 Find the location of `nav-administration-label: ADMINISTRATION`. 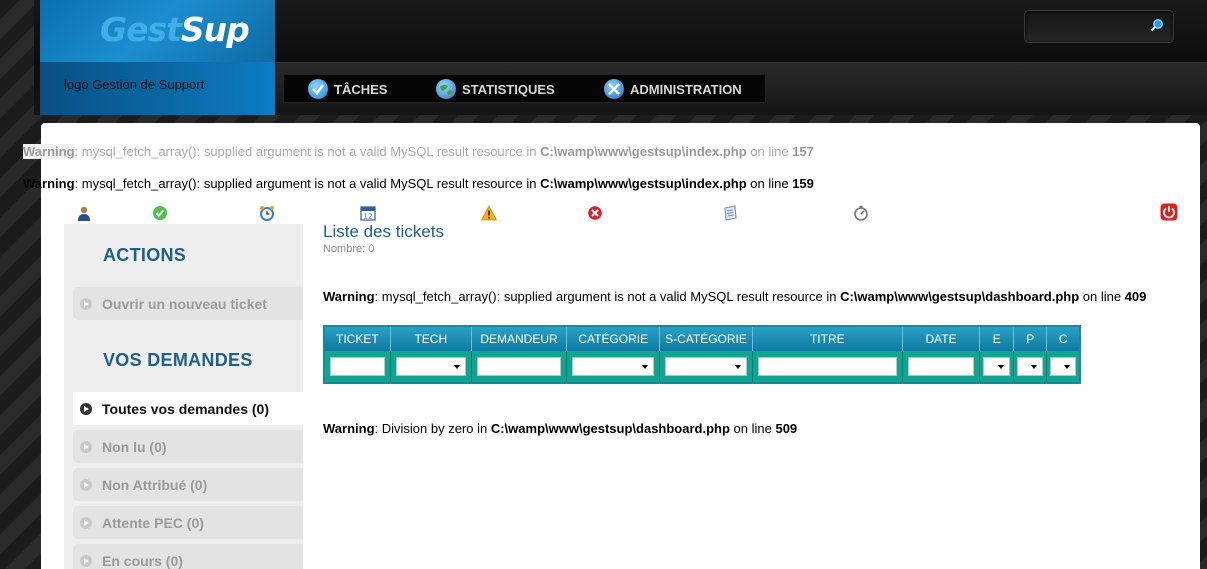

nav-administration-label: ADMINISTRATION is located at coordinates (686, 89).